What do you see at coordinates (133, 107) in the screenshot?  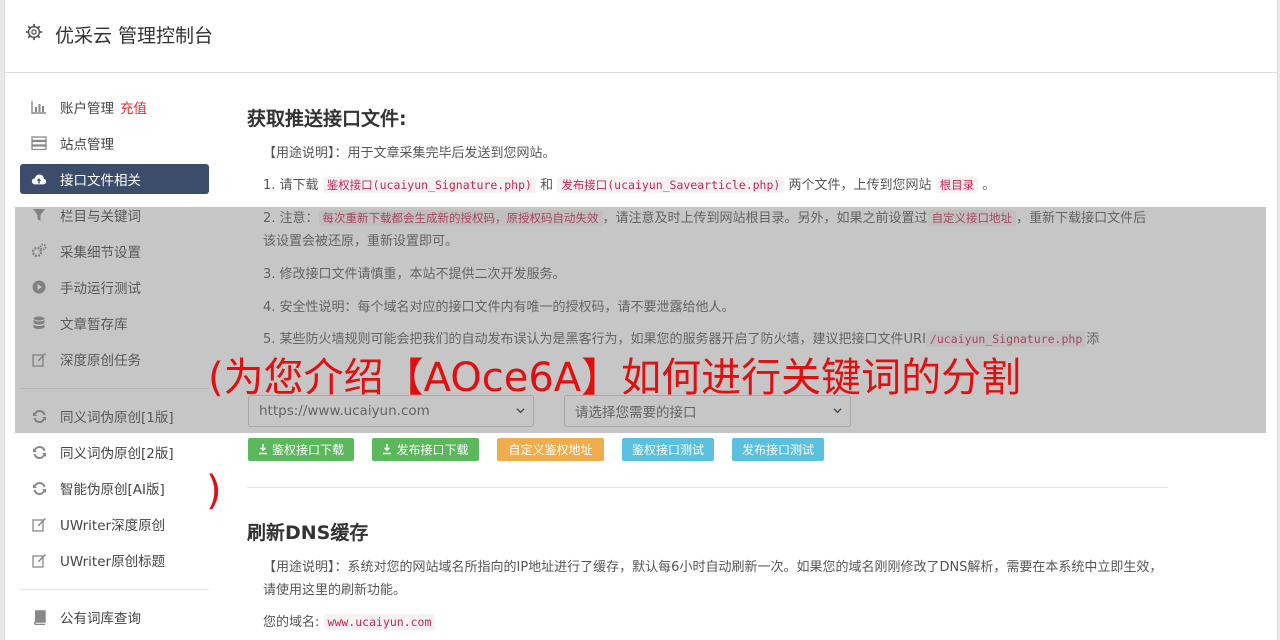 I see `recharge-link: 充值` at bounding box center [133, 107].